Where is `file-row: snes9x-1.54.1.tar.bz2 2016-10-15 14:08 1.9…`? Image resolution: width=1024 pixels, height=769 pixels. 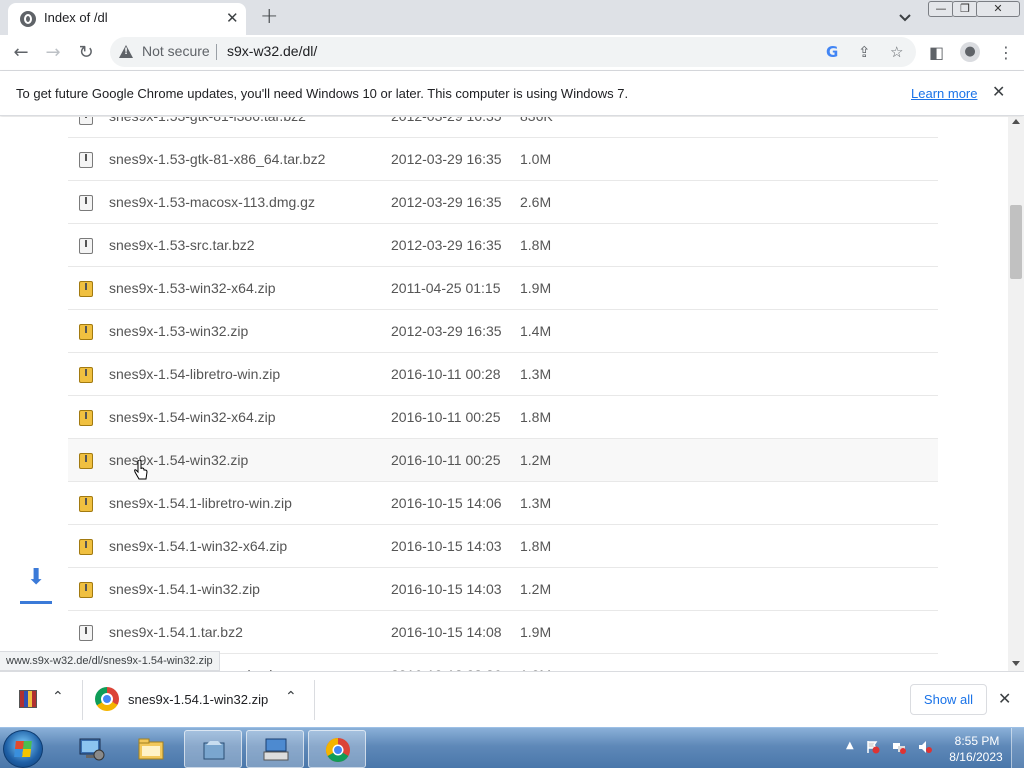 file-row: snes9x-1.54.1.tar.bz2 2016-10-15 14:08 1.9… is located at coordinates (503, 632).